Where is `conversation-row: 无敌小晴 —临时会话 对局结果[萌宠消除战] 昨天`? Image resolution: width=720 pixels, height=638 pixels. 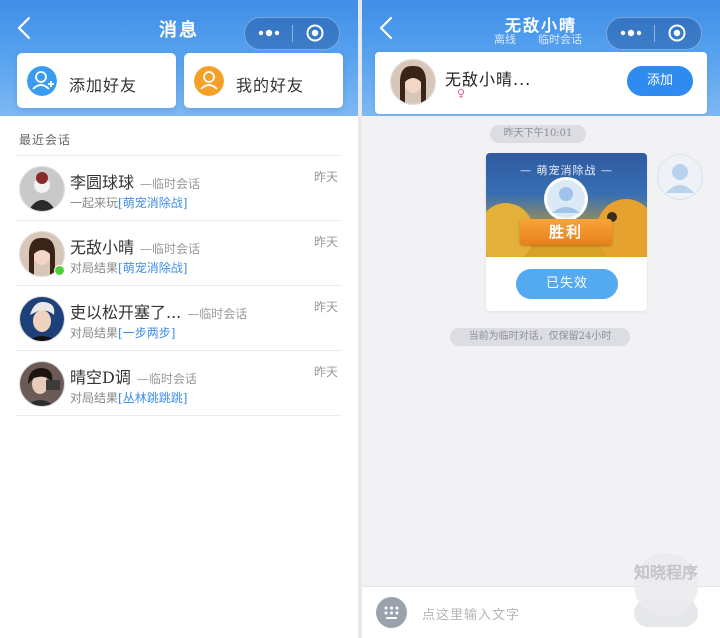
conversation-row: 无敌小晴 —临时会话 对局结果[萌宠消除战] 昨天 is located at coordinates (179, 253).